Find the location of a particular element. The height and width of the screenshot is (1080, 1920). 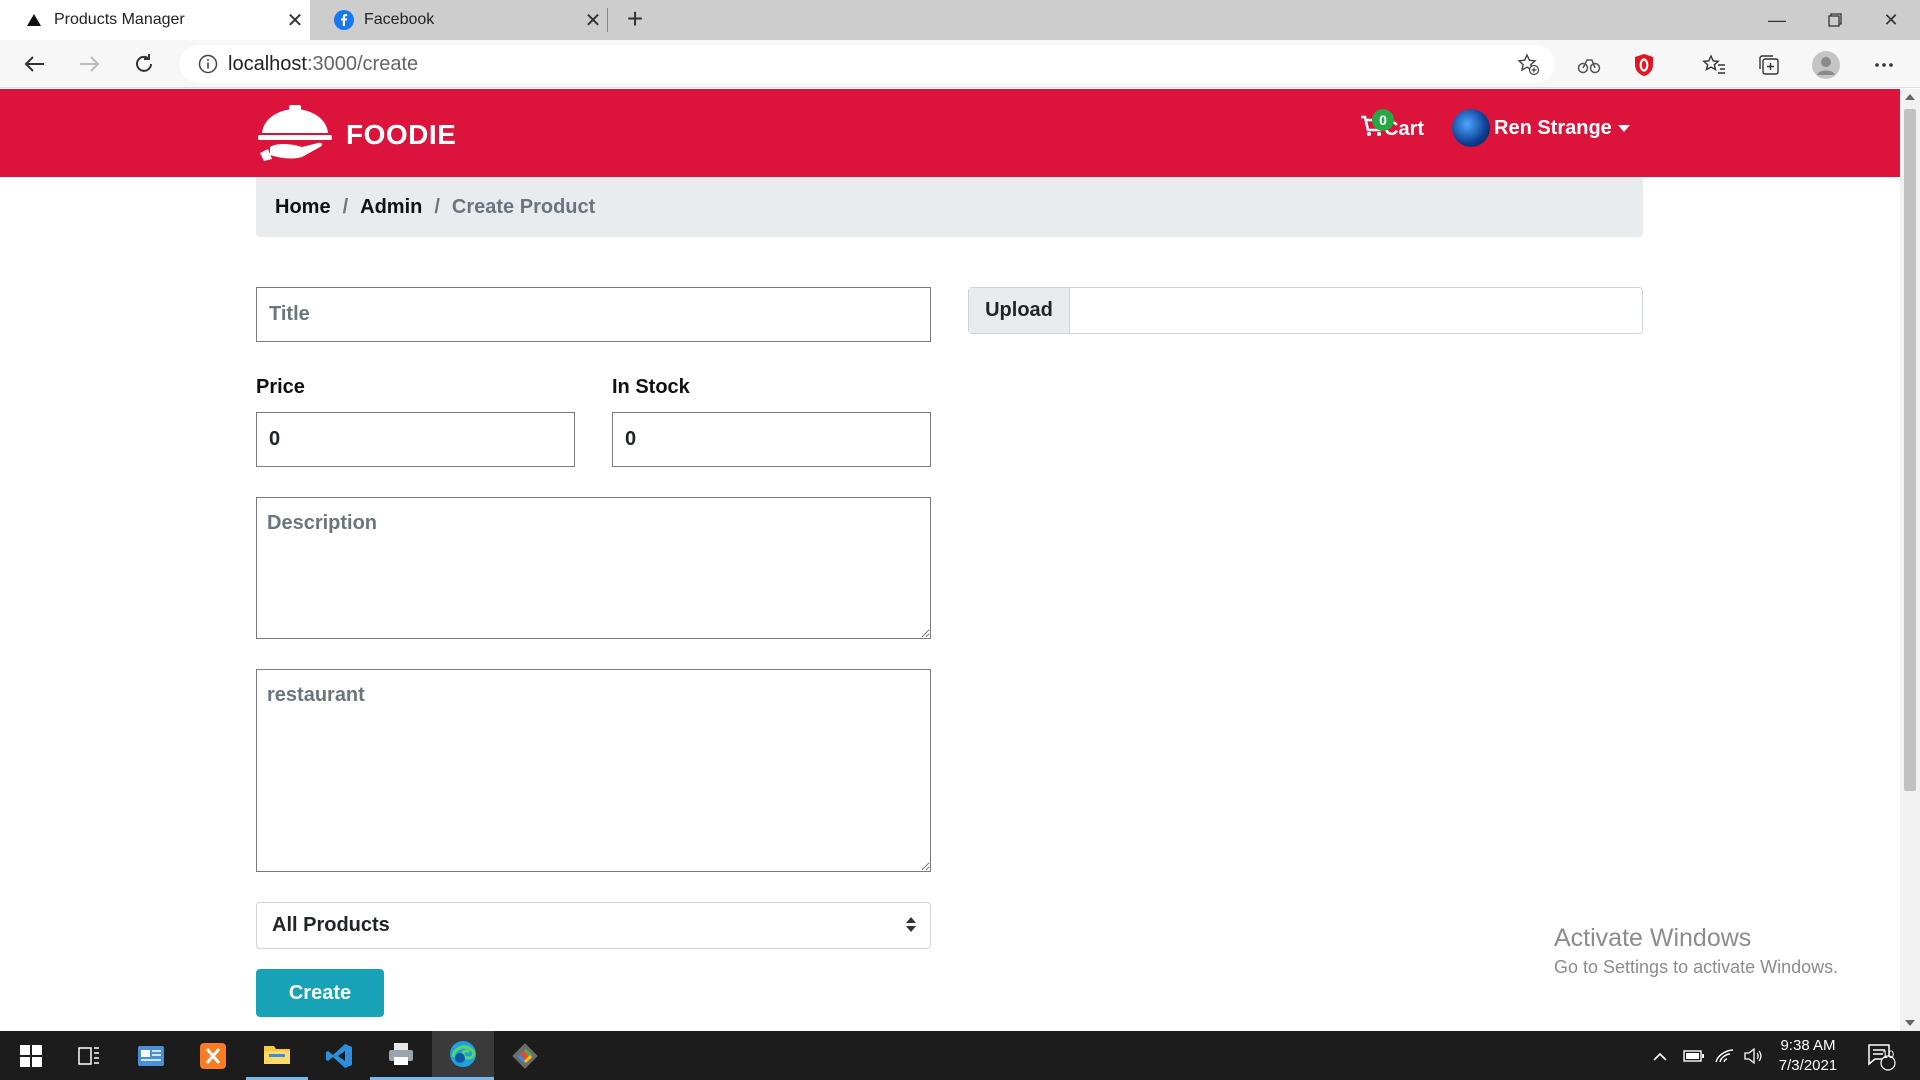

user-menu-dropdown: Ren Strange is located at coordinates (1541, 128).